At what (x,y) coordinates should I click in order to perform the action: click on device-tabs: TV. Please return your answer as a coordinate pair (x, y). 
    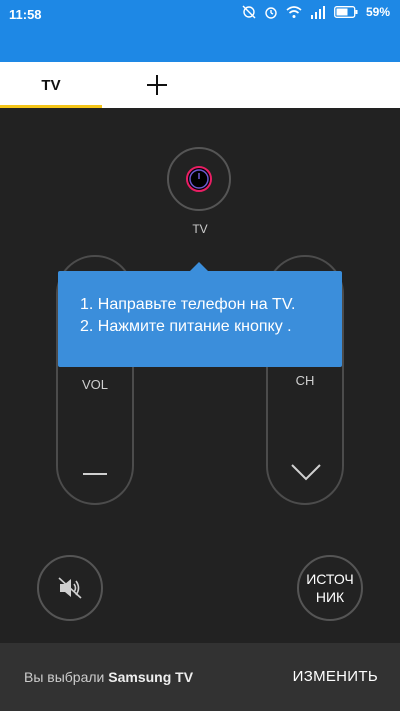
    Looking at the image, I should click on (200, 85).